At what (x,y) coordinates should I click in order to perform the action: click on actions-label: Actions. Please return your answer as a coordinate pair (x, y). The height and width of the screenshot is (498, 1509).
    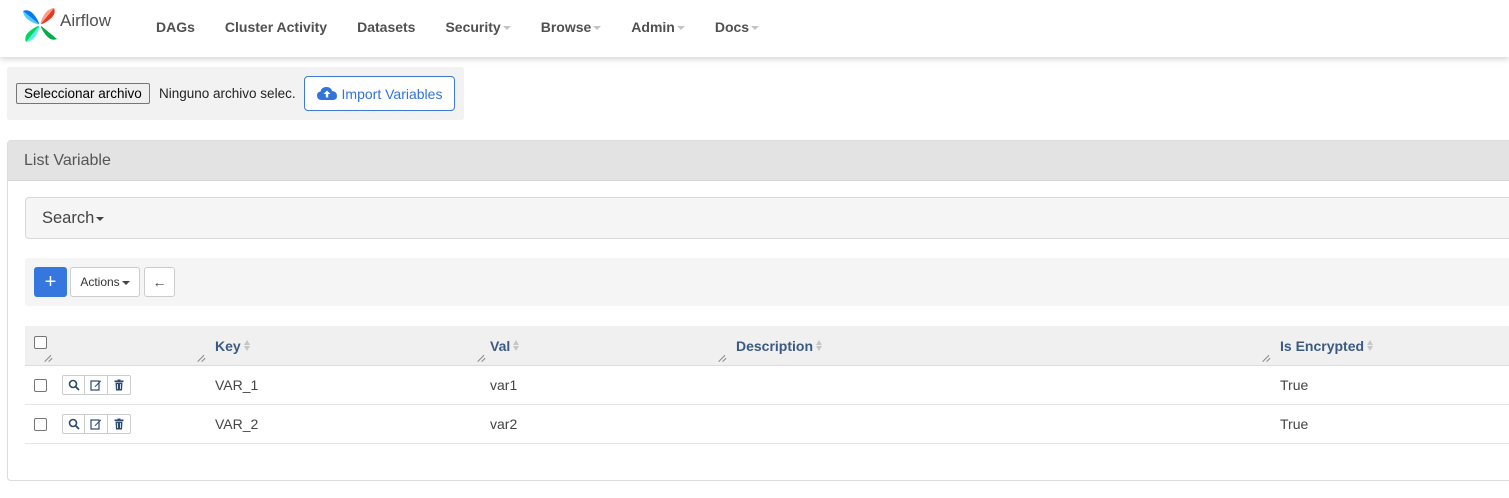
    Looking at the image, I should click on (100, 282).